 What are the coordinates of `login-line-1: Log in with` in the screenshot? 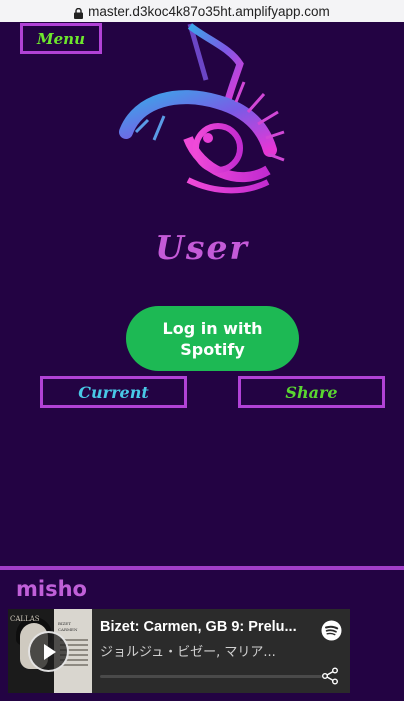 It's located at (212, 328).